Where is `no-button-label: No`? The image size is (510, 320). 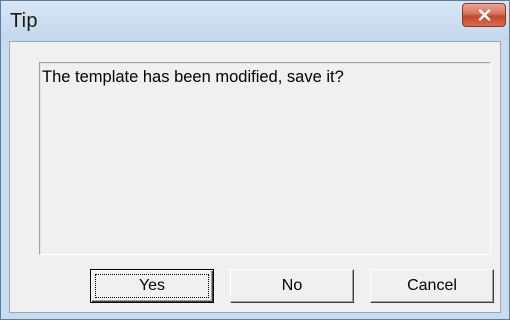
no-button-label: No is located at coordinates (292, 285).